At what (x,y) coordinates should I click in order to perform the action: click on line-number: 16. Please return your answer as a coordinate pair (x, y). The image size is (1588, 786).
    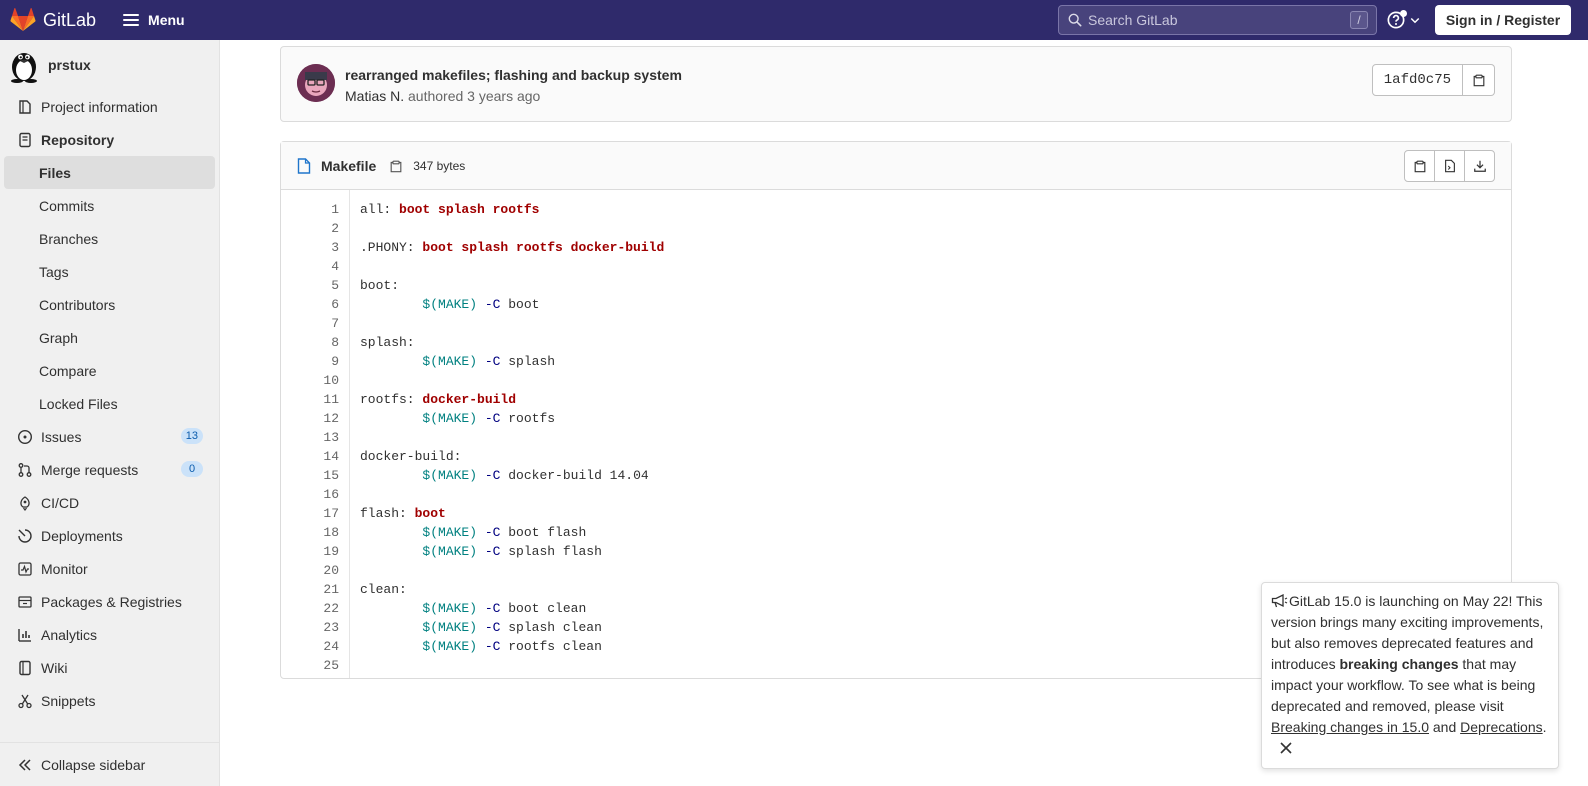
    Looking at the image, I should click on (310, 494).